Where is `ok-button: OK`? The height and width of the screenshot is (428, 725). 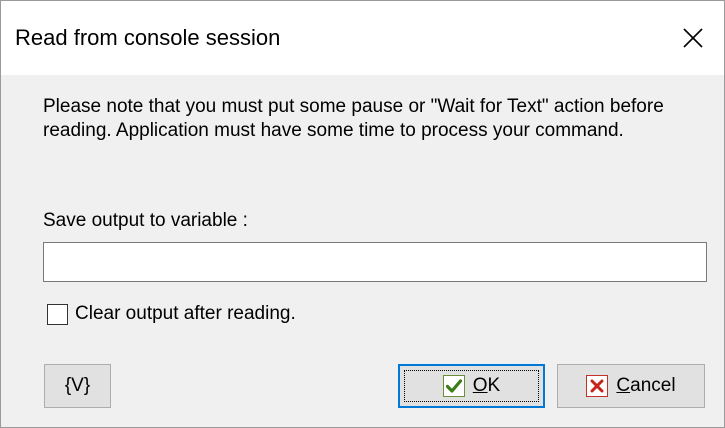 ok-button: OK is located at coordinates (471, 386).